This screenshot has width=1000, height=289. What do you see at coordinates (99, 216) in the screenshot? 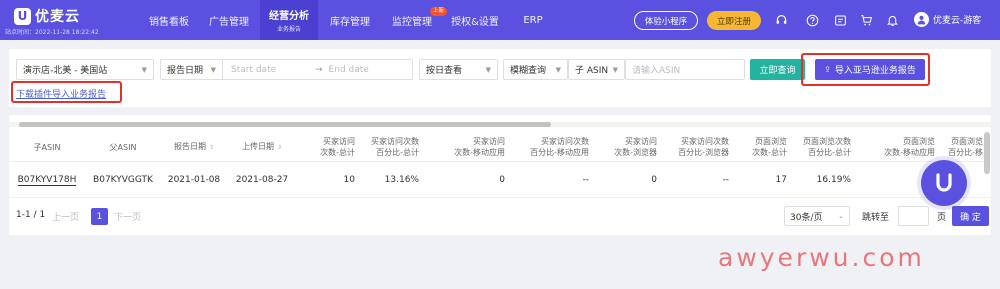
I see `page-number-current: 1` at bounding box center [99, 216].